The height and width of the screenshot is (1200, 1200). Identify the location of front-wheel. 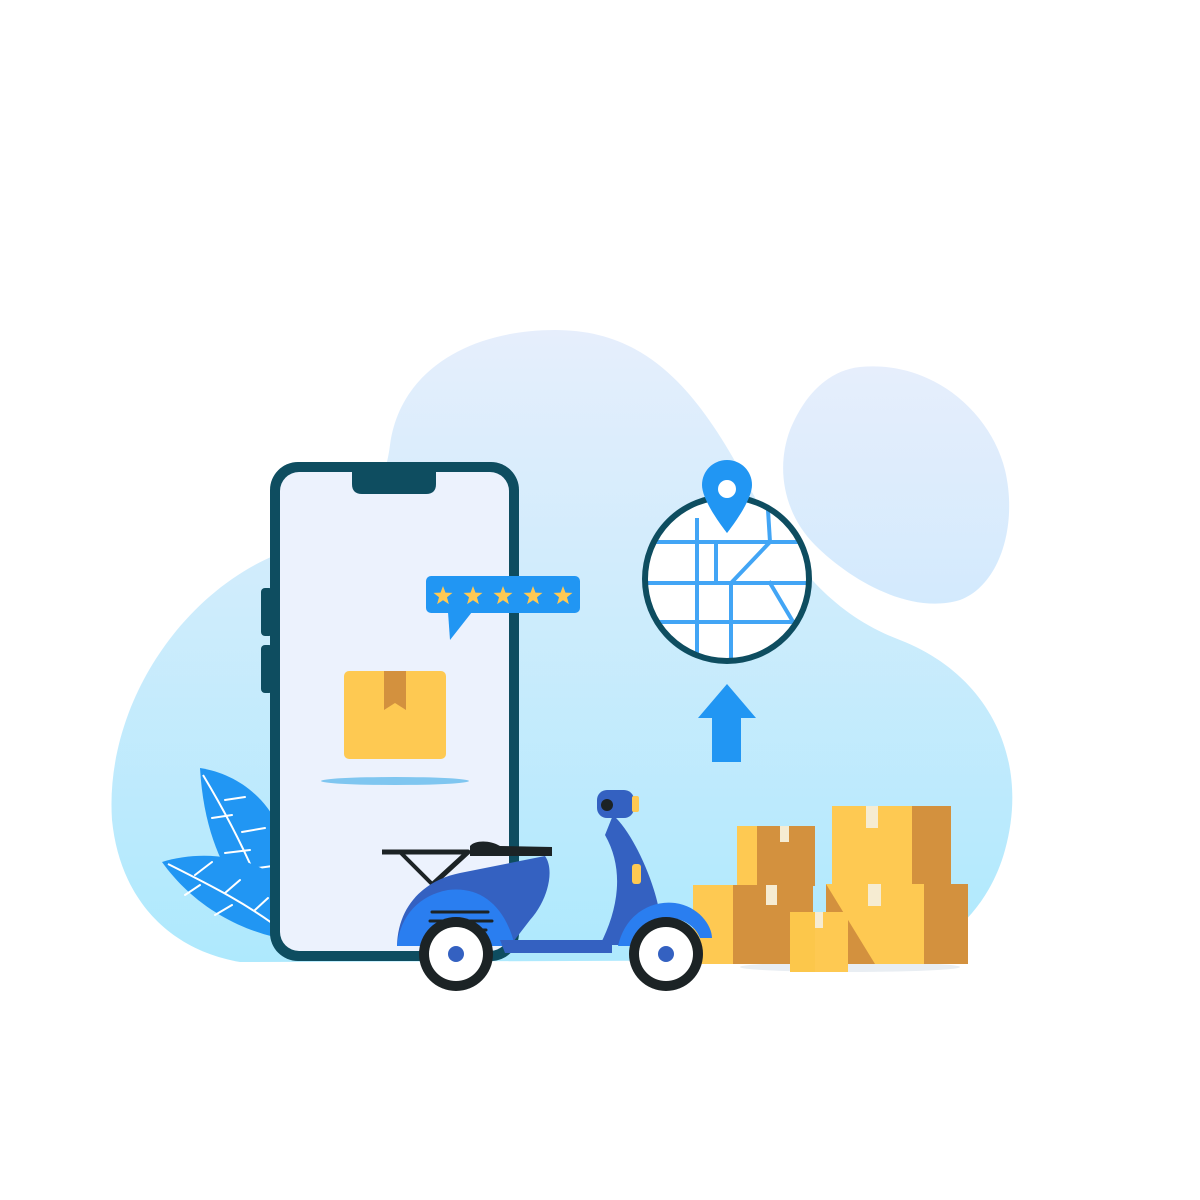
(666, 954).